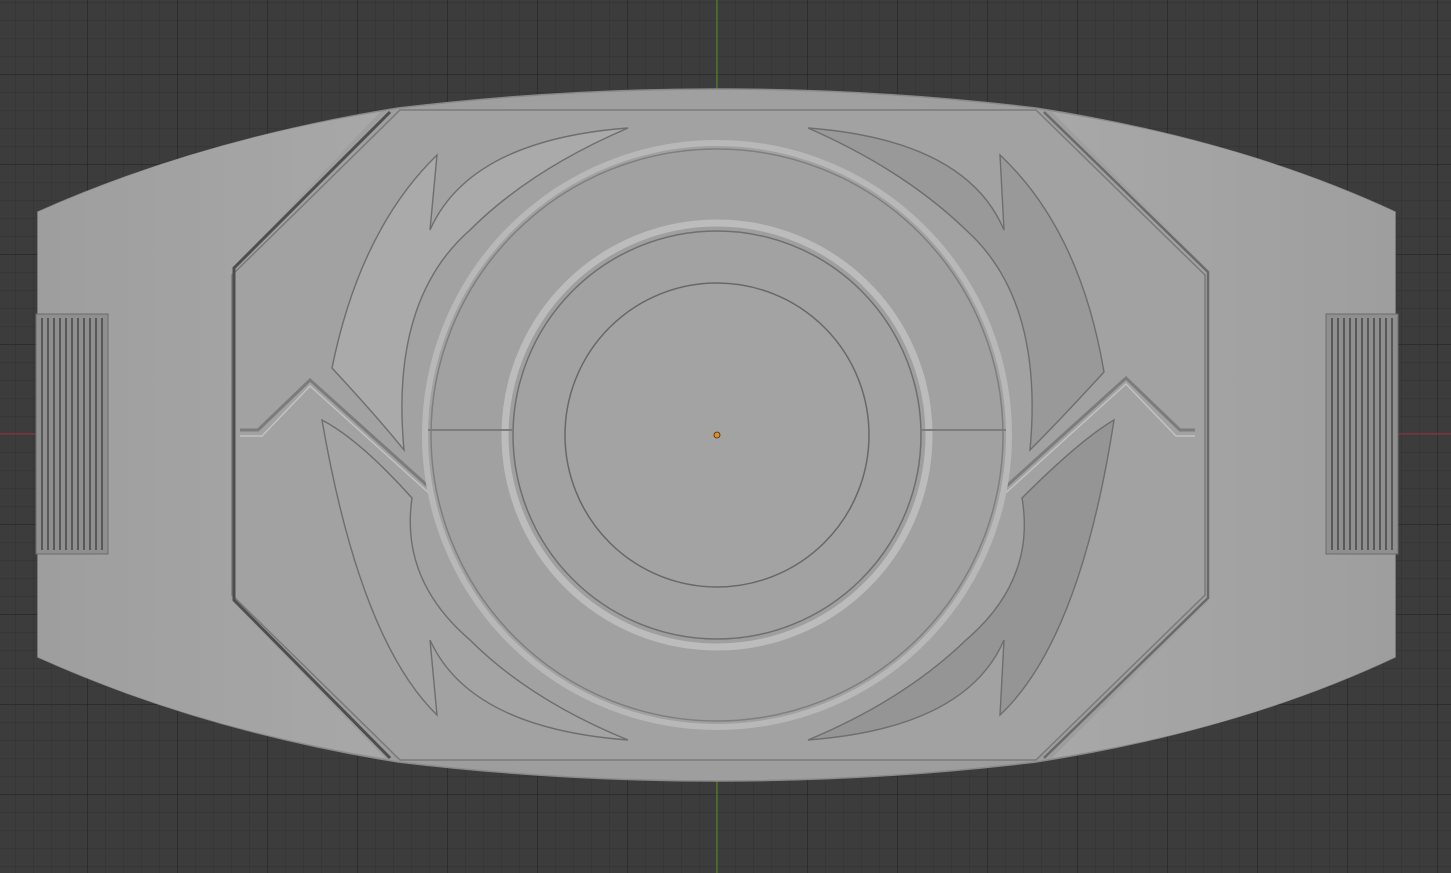  What do you see at coordinates (1362, 434) in the screenshot?
I see `right-vent-grille` at bounding box center [1362, 434].